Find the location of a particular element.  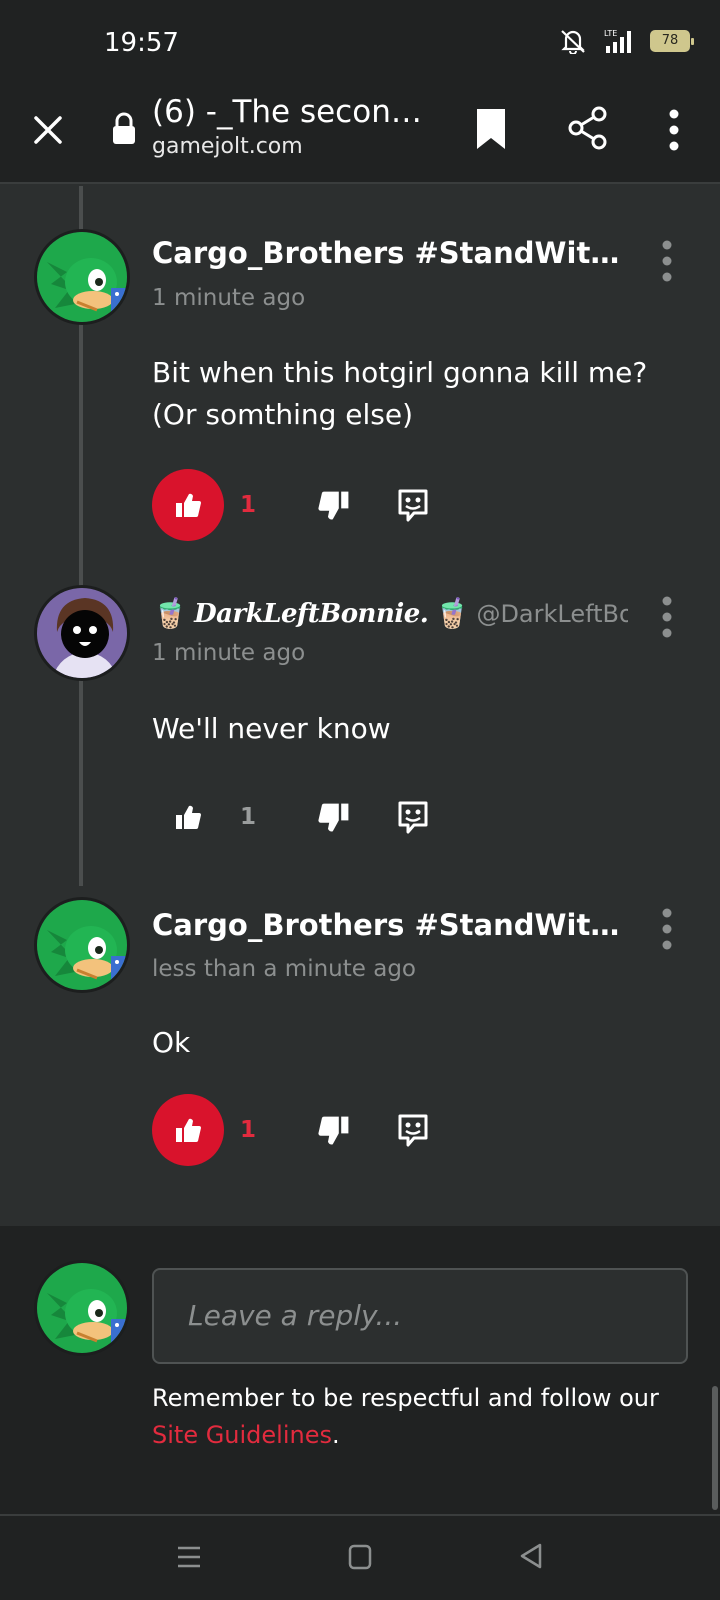

system-nav-bar is located at coordinates (360, 1557).